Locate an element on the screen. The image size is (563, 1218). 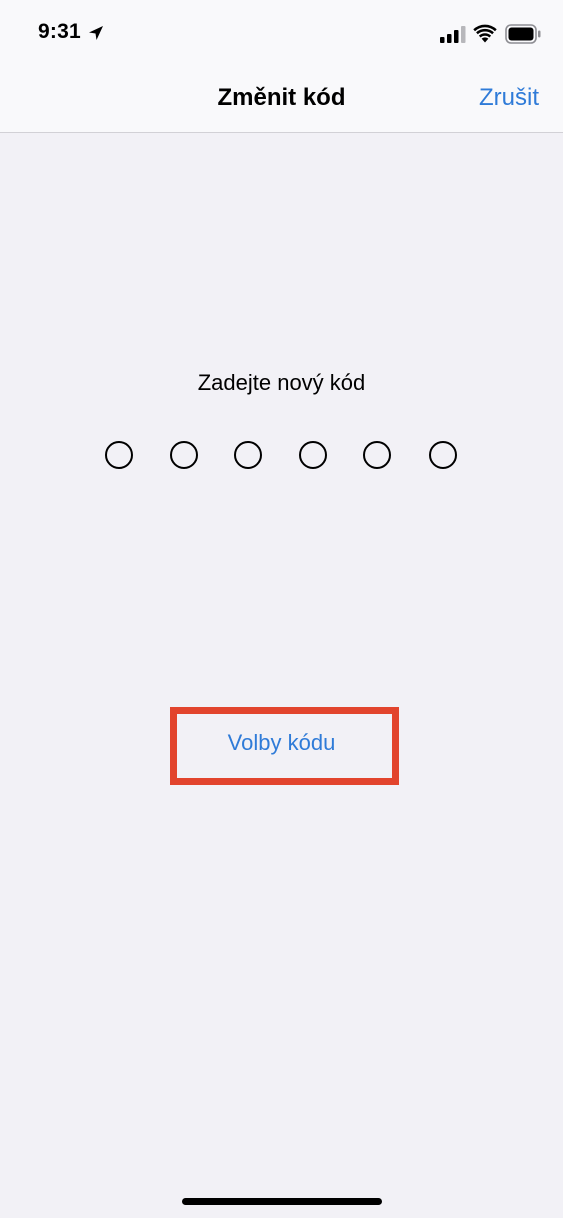
battery-icon is located at coordinates (523, 34).